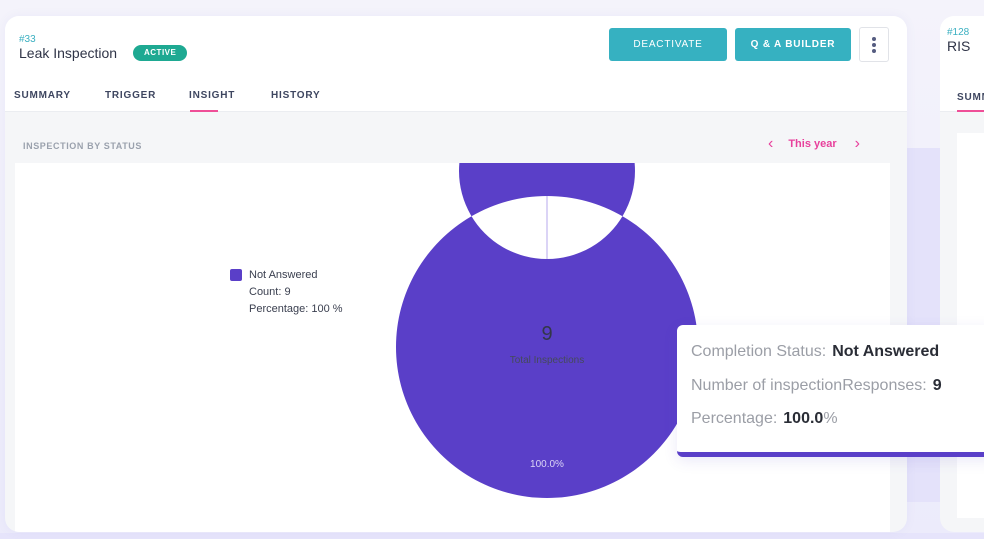  Describe the element at coordinates (759, 351) in the screenshot. I see `tooltip-status-label: Completion Status:` at that location.